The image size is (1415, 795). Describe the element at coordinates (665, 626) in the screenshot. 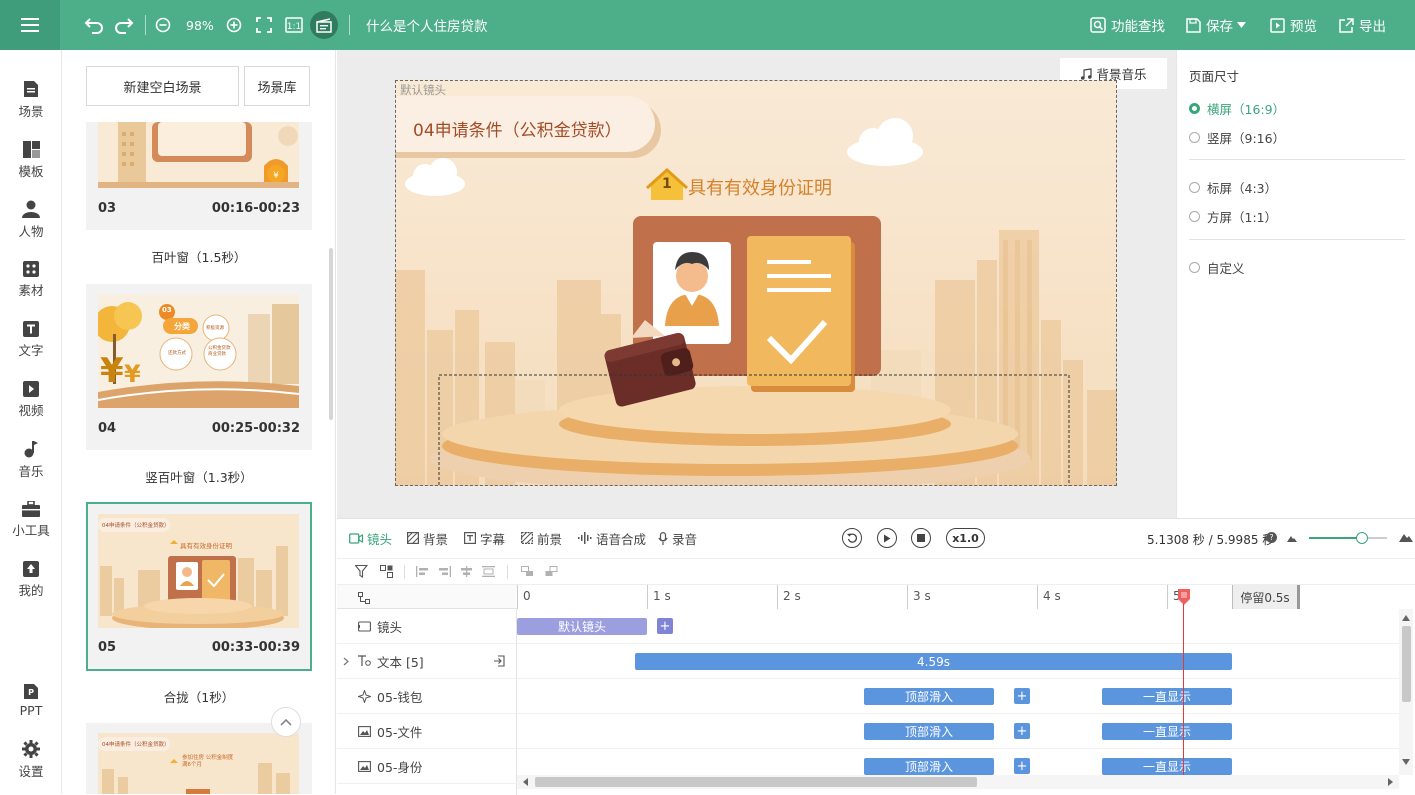

I see `add-camera-button: +` at that location.